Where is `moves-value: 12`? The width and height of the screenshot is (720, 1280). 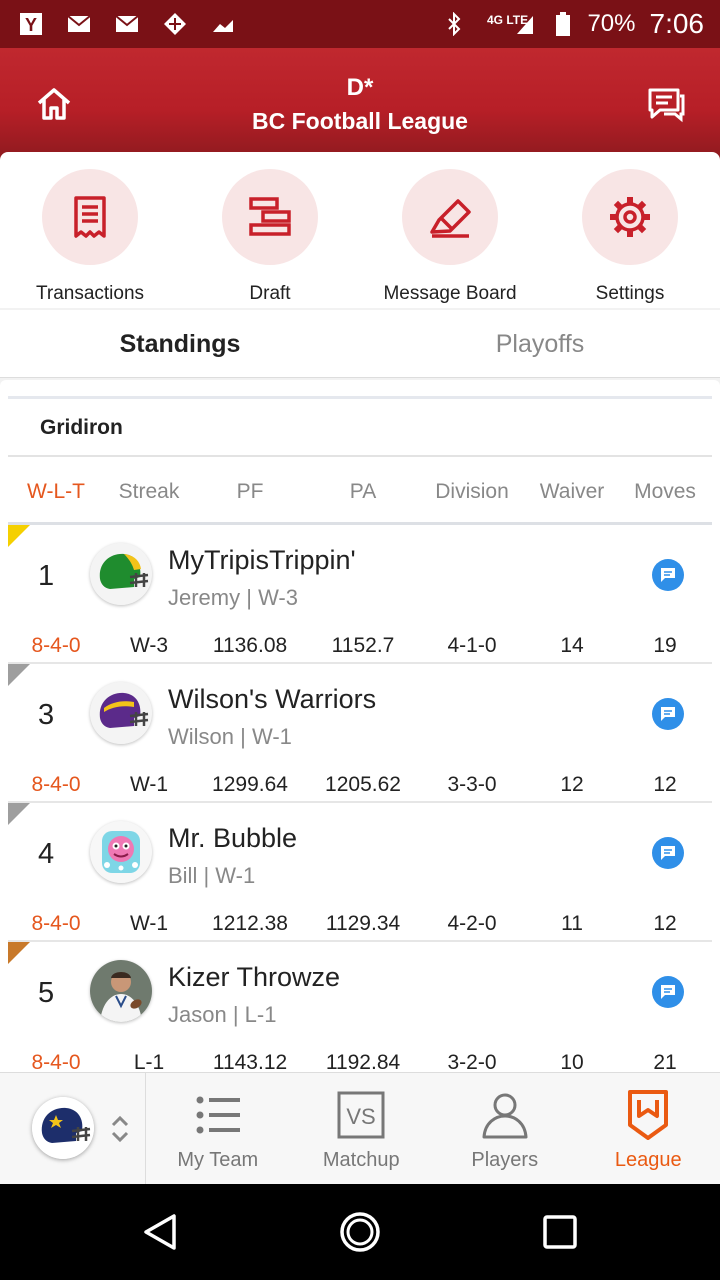 moves-value: 12 is located at coordinates (665, 923).